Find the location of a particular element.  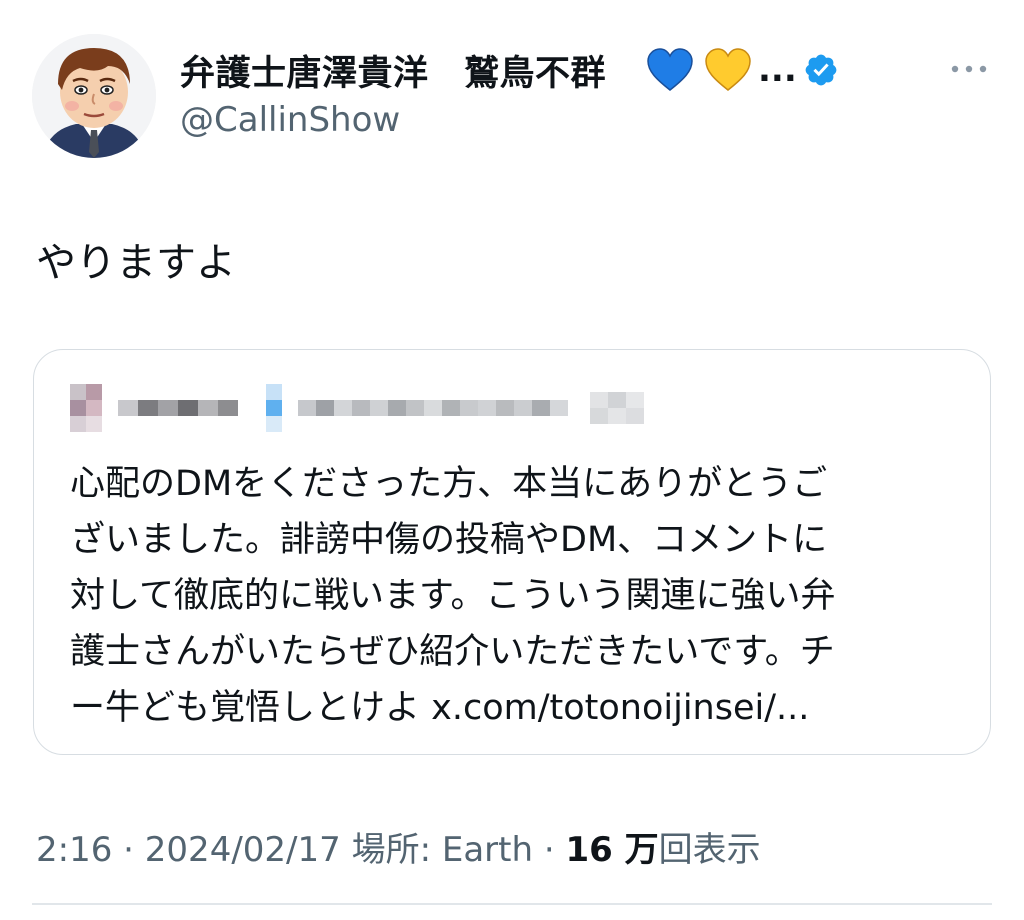

view-count: 16 万 is located at coordinates (612, 850).